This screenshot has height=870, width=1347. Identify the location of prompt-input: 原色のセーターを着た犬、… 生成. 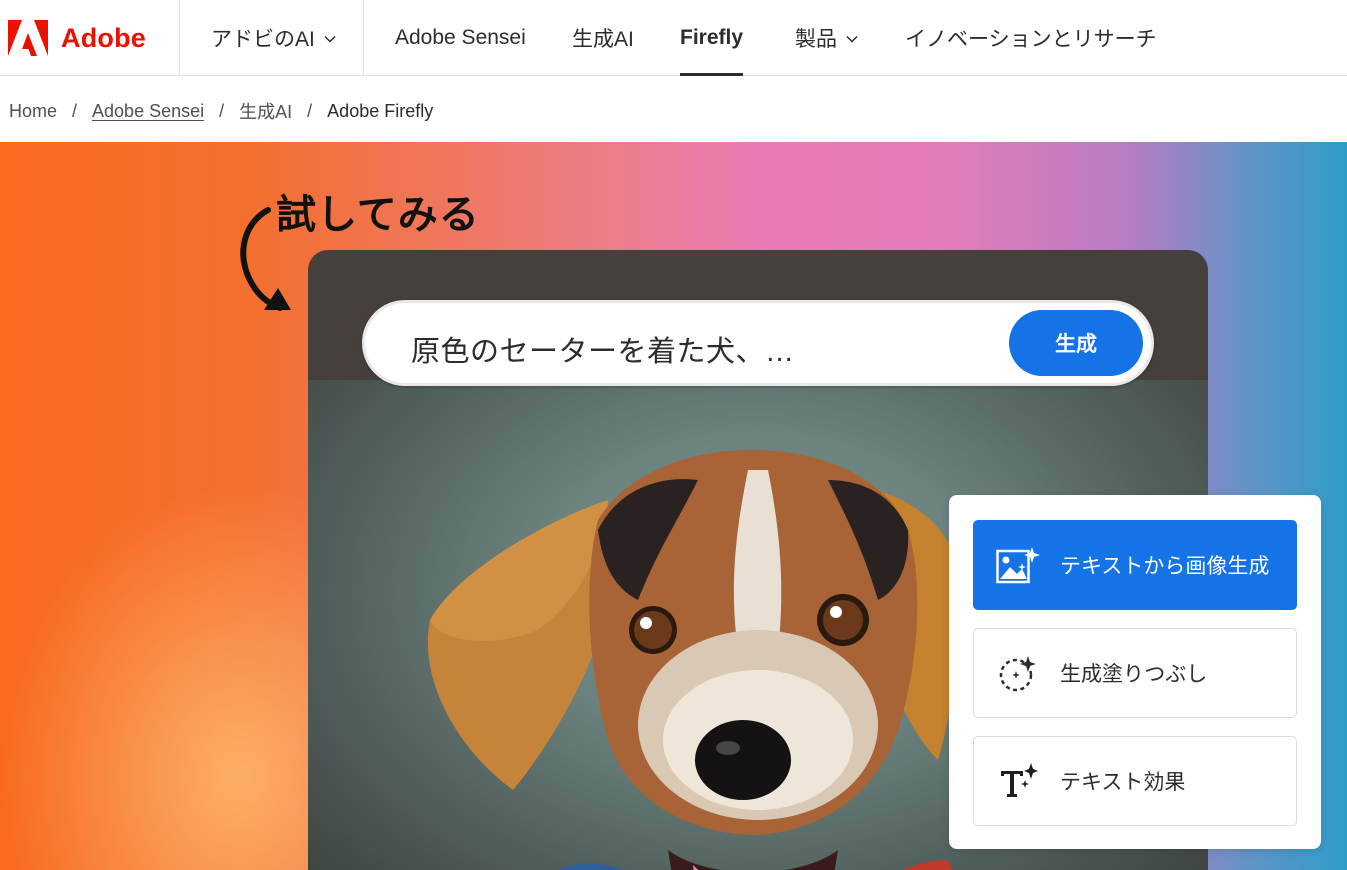
(758, 343).